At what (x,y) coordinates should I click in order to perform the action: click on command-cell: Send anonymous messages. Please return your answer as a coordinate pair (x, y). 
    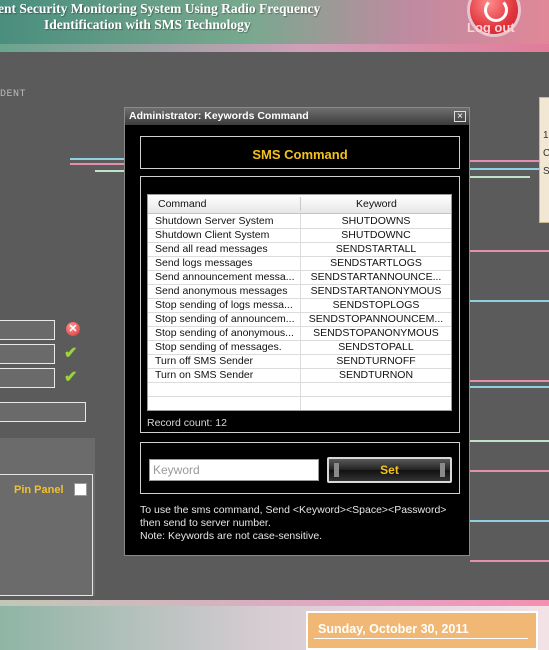
    Looking at the image, I should click on (226, 291).